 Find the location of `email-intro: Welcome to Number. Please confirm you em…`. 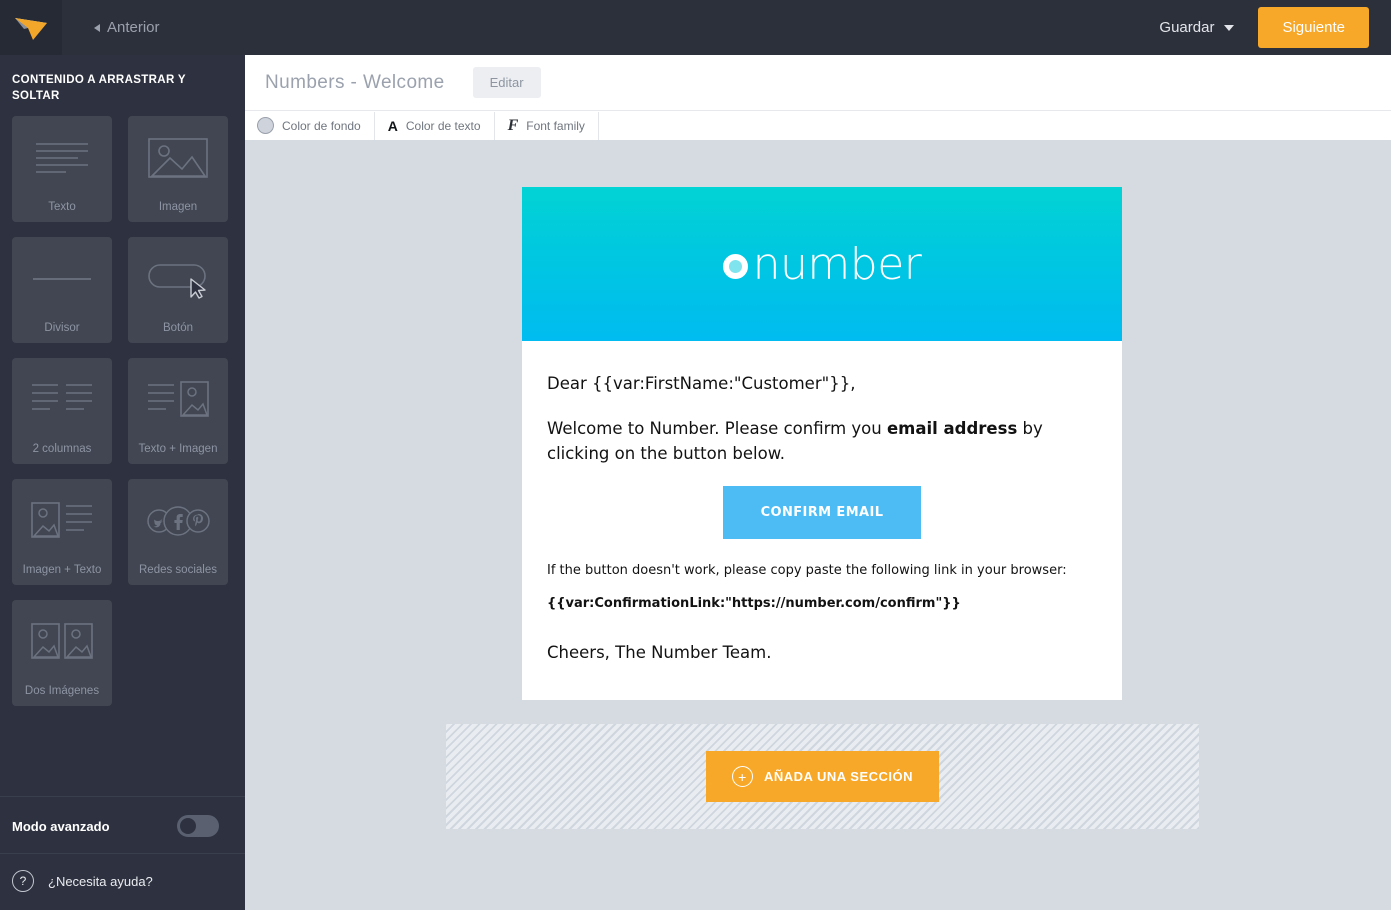

email-intro: Welcome to Number. Please confirm you em… is located at coordinates (822, 441).